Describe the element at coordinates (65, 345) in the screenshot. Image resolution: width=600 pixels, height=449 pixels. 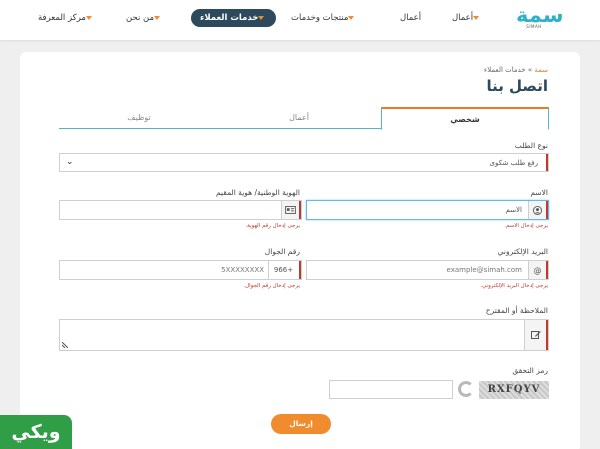
I see `resize-handle-icon` at that location.